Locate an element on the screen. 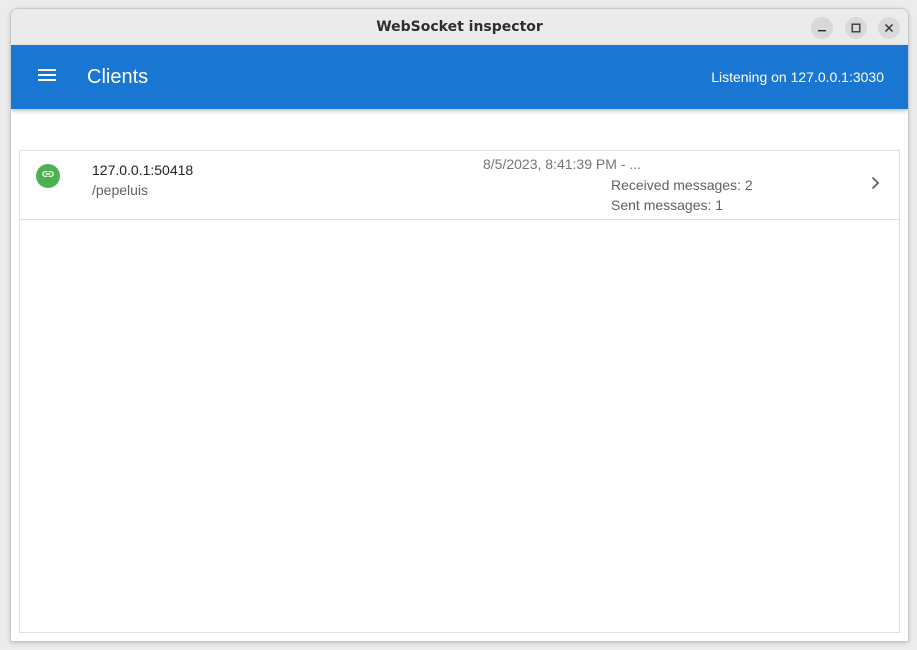  listening-status: Listening on 127.0.0.1:3030 is located at coordinates (797, 77).